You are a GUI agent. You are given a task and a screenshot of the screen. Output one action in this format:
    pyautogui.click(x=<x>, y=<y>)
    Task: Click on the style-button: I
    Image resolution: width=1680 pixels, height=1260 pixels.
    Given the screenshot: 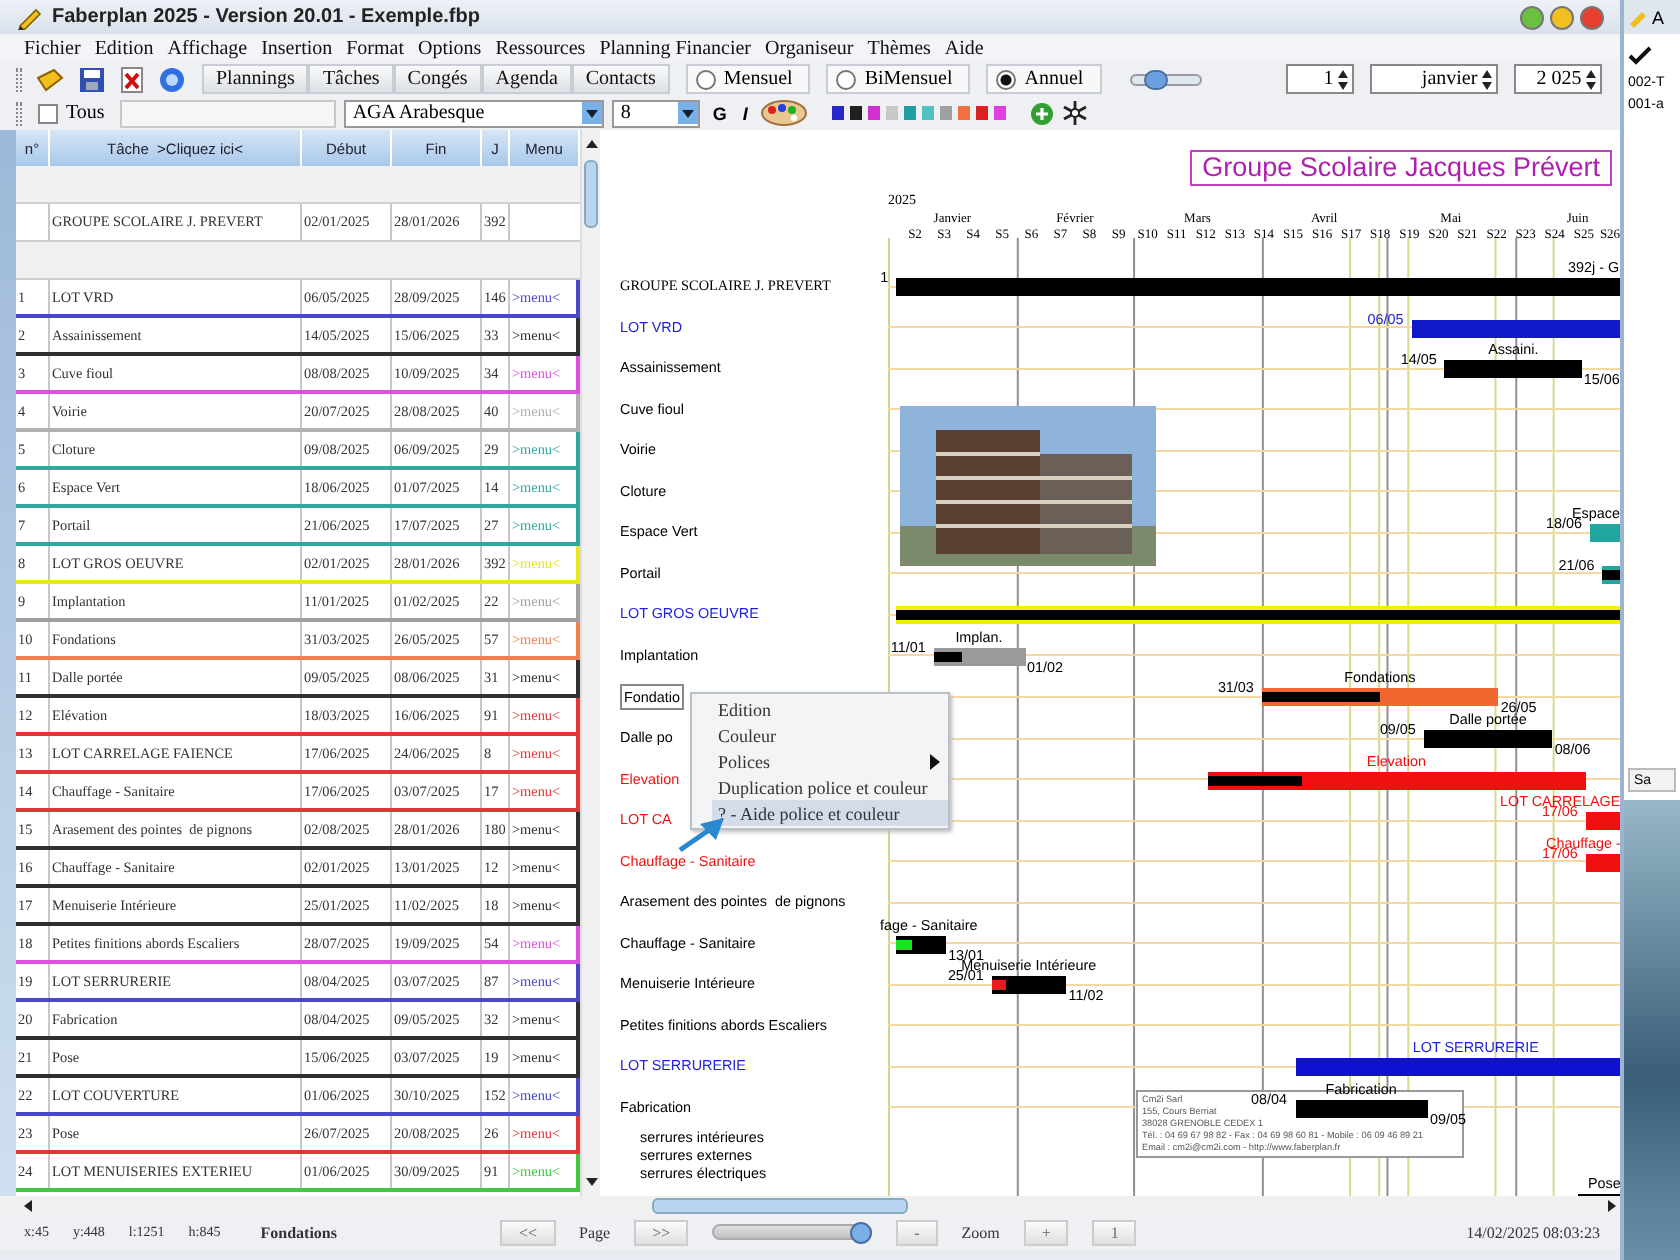 What is the action you would take?
    pyautogui.click(x=745, y=113)
    